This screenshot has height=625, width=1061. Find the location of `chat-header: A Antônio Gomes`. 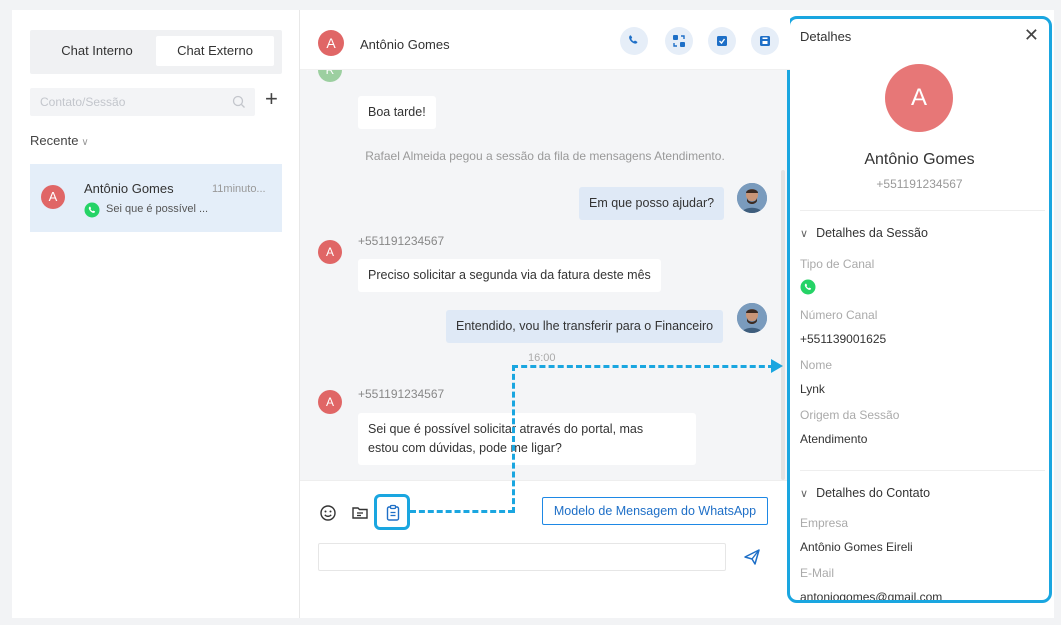

chat-header: A Antônio Gomes is located at coordinates (545, 40).